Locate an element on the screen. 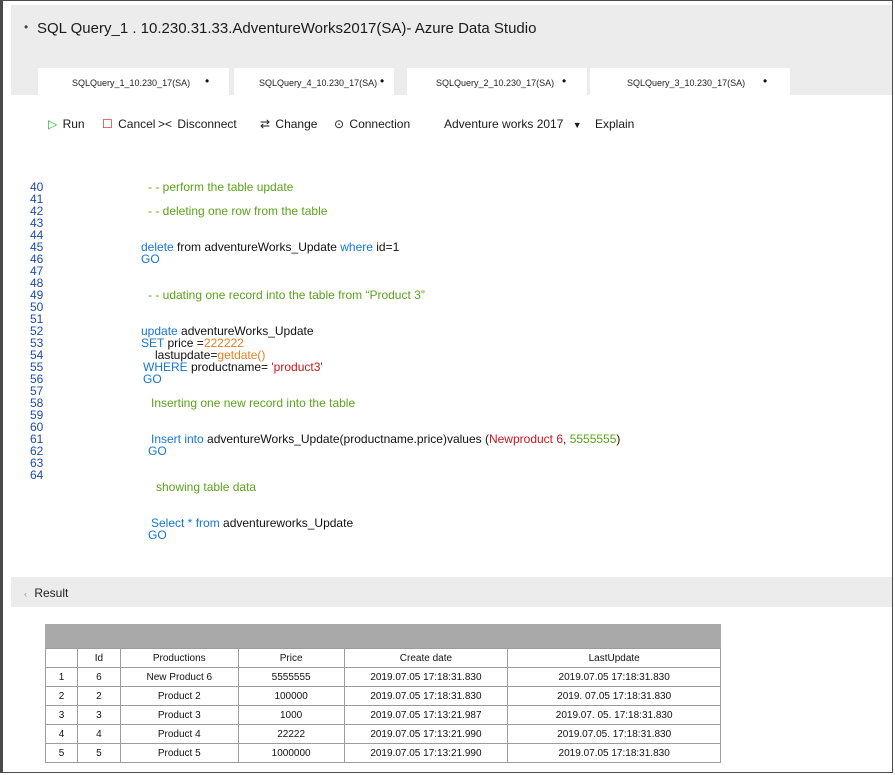 This screenshot has width=895, height=775. tab-label: SQLQuery_2_10.230_17(SA) is located at coordinates (495, 83).